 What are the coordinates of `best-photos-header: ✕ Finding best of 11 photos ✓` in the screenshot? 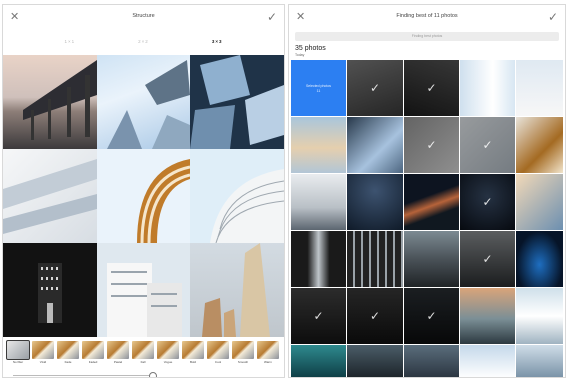 It's located at (427, 18).